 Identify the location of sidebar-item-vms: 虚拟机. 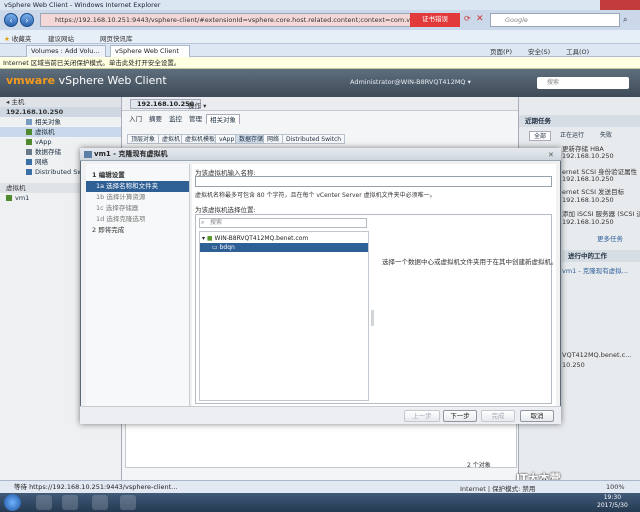
(60, 132).